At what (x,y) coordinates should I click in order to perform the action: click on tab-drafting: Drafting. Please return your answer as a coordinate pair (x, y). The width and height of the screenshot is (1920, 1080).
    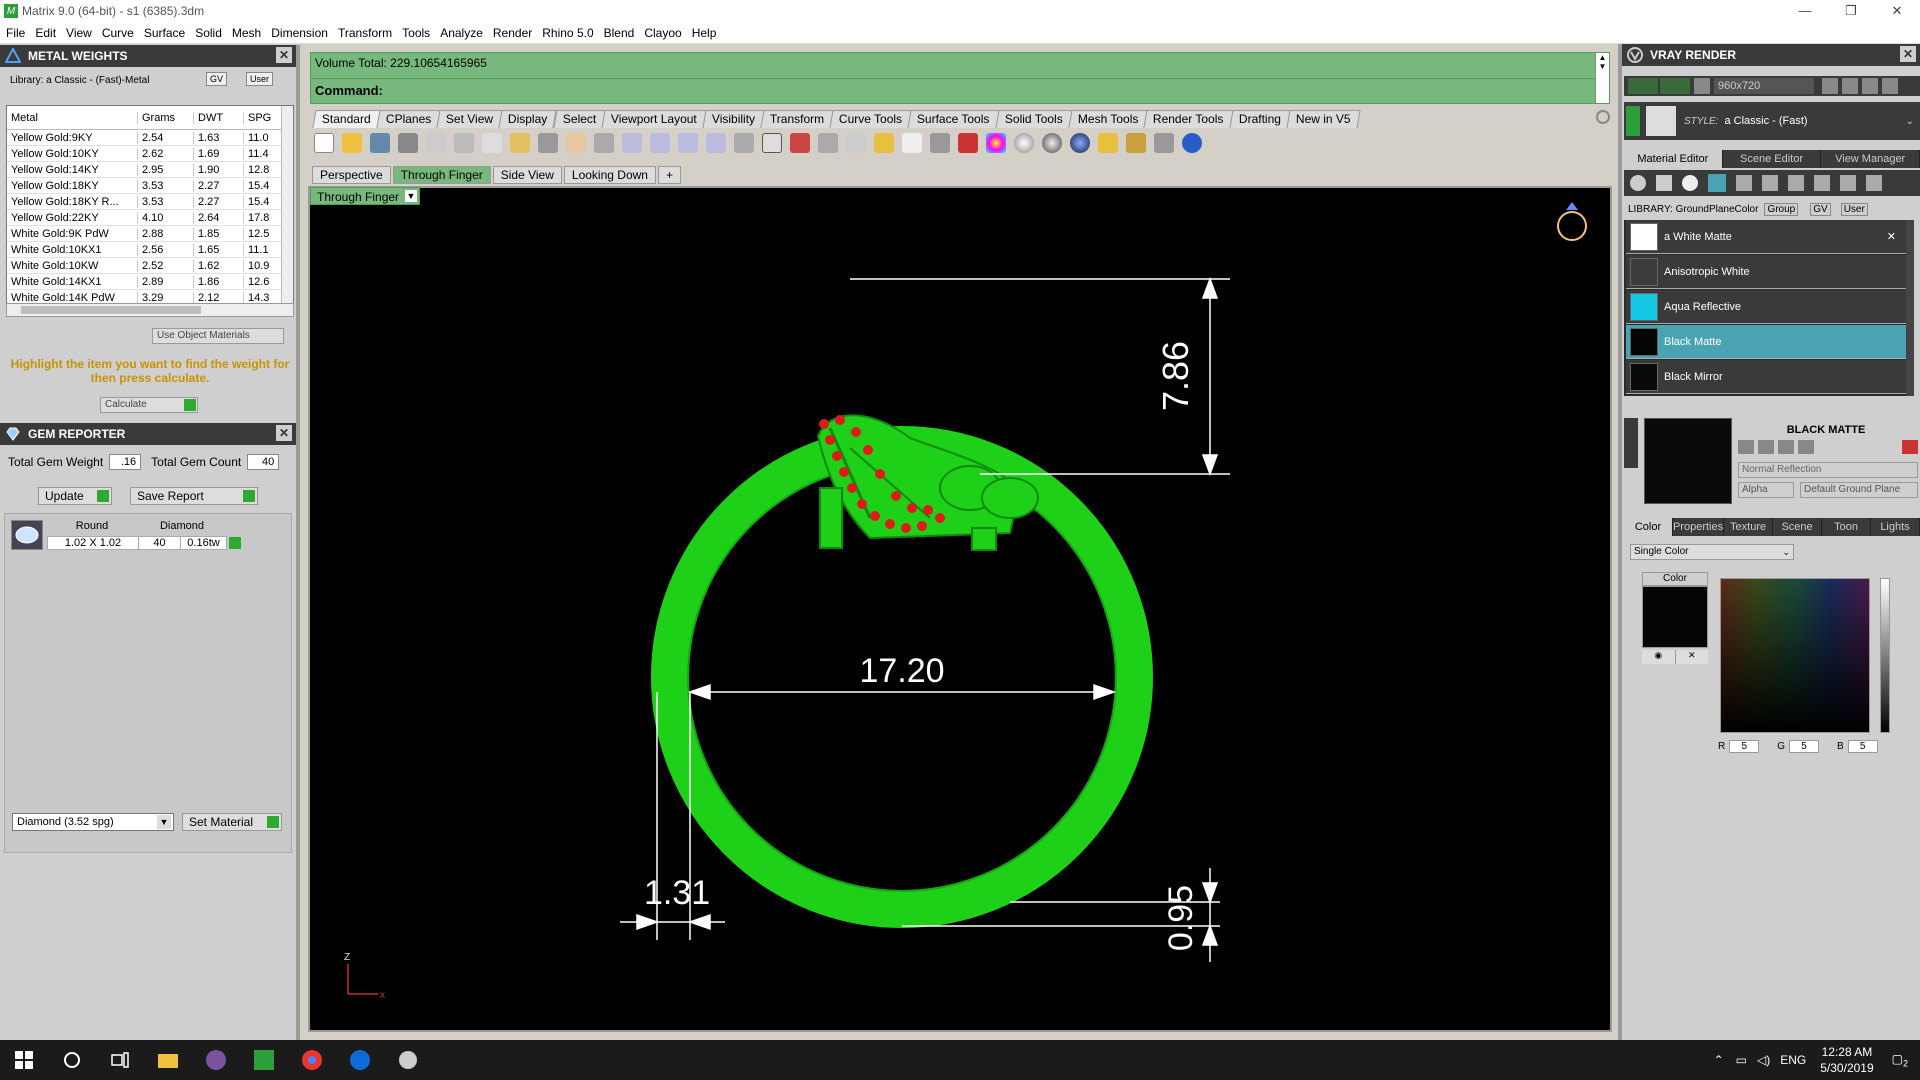
    Looking at the image, I should click on (1259, 119).